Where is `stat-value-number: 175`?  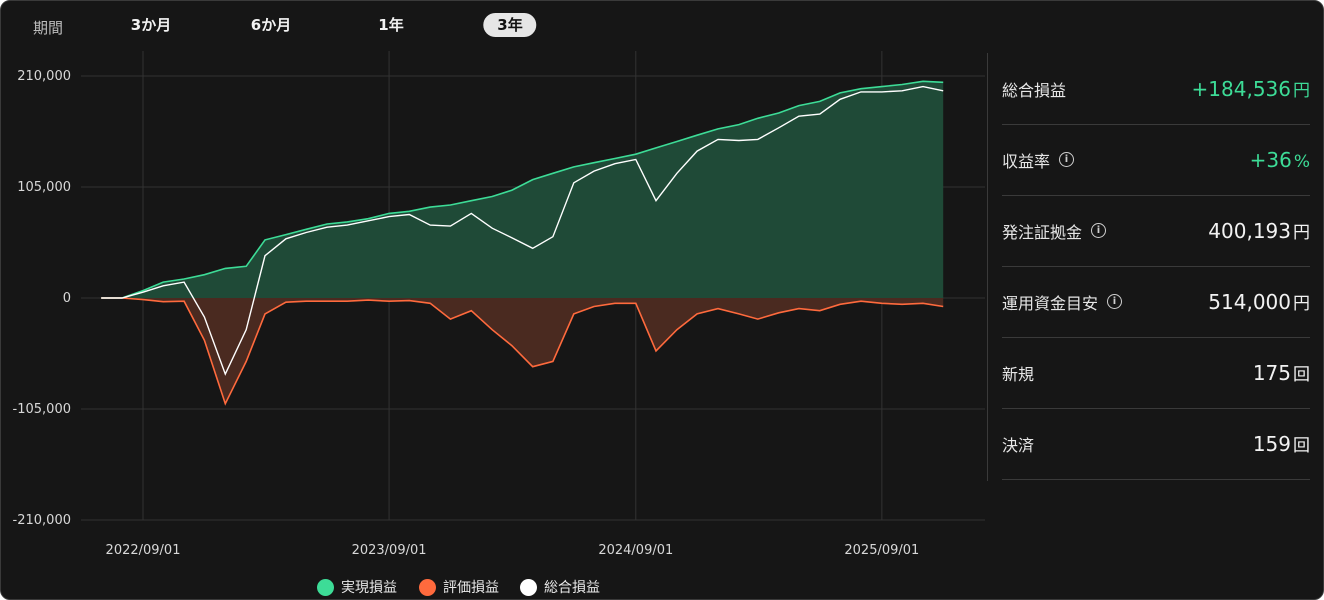
stat-value-number: 175 is located at coordinates (1271, 373).